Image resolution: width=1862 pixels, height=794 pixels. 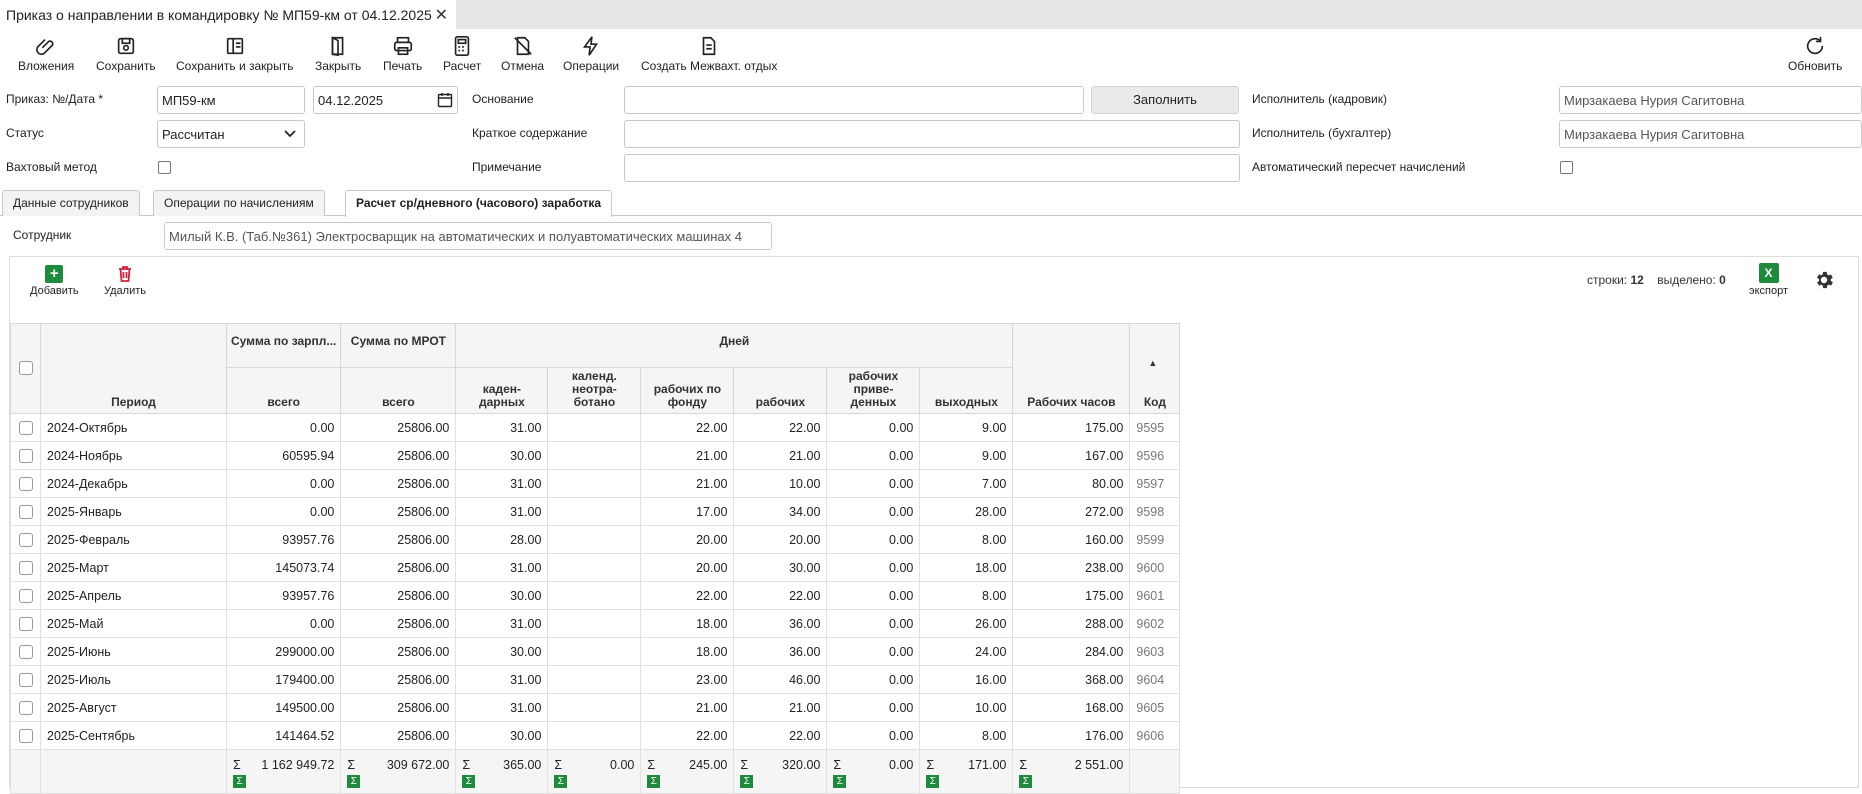 What do you see at coordinates (1815, 54) in the screenshot?
I see `refresh-button: Обновить` at bounding box center [1815, 54].